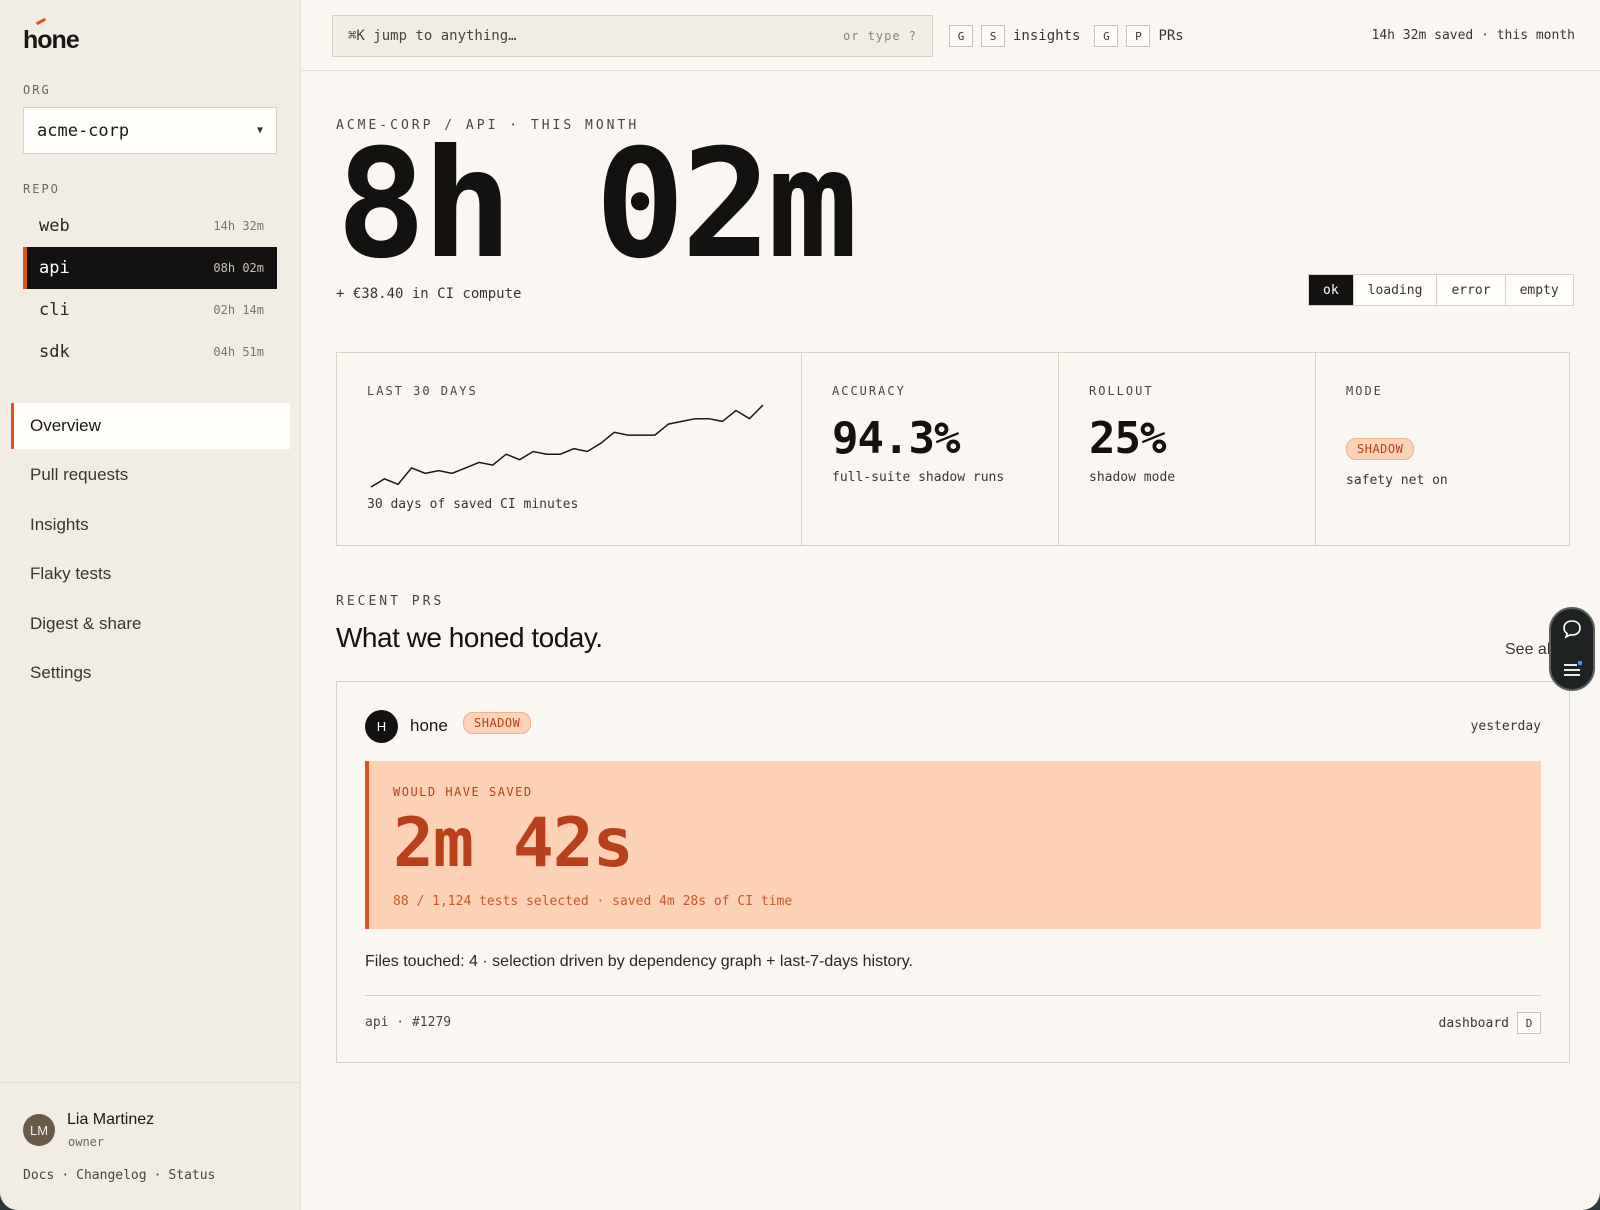 The width and height of the screenshot is (1600, 1210). What do you see at coordinates (54, 310) in the screenshot?
I see `repo-name: cli` at bounding box center [54, 310].